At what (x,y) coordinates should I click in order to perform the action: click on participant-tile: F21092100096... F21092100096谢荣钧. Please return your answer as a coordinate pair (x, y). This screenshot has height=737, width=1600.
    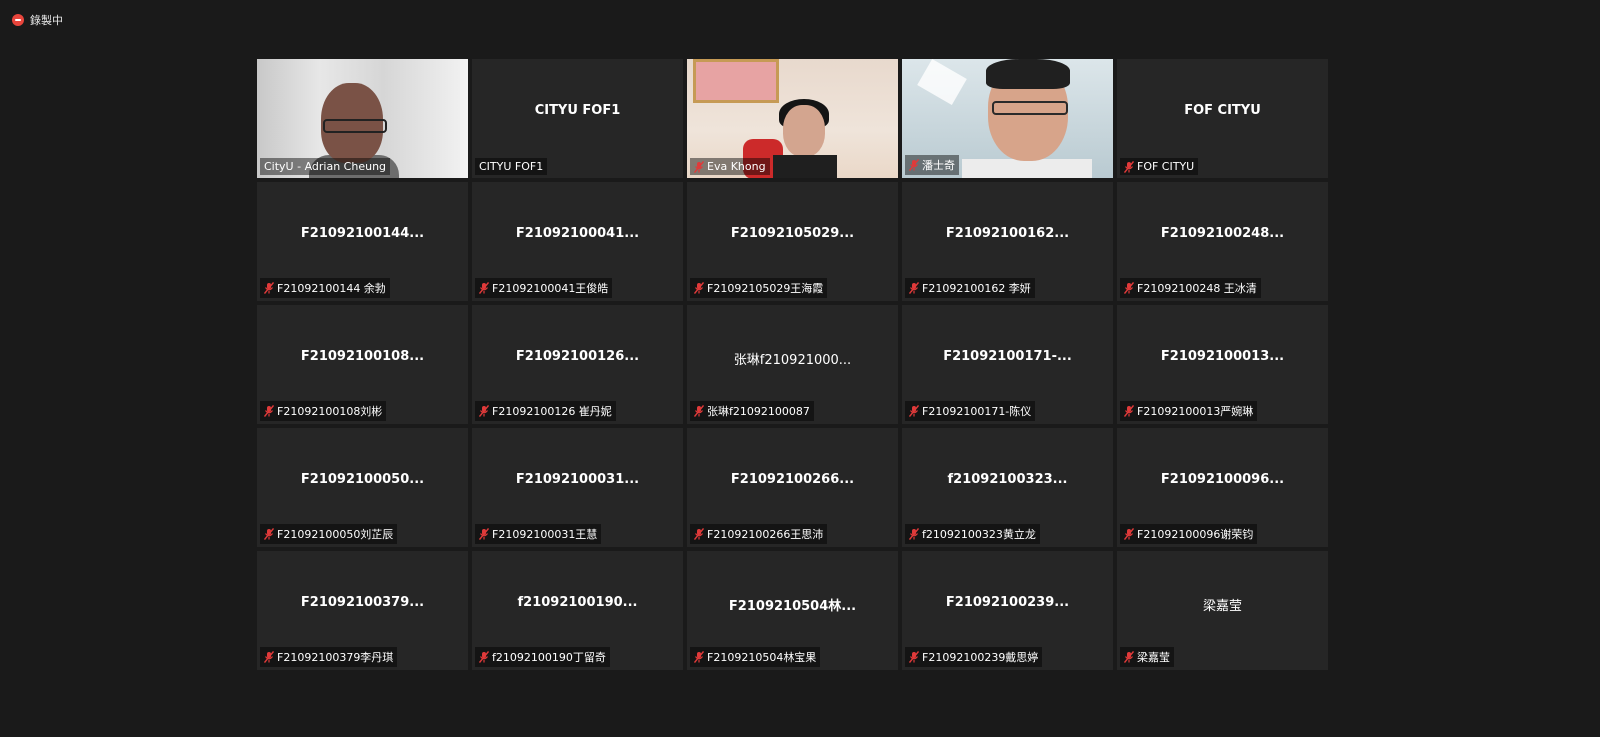
    Looking at the image, I should click on (1222, 487).